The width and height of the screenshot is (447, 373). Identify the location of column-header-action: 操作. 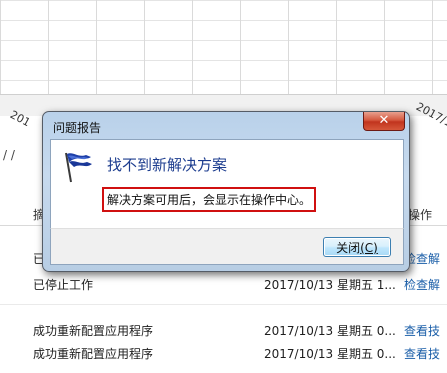
(420, 215).